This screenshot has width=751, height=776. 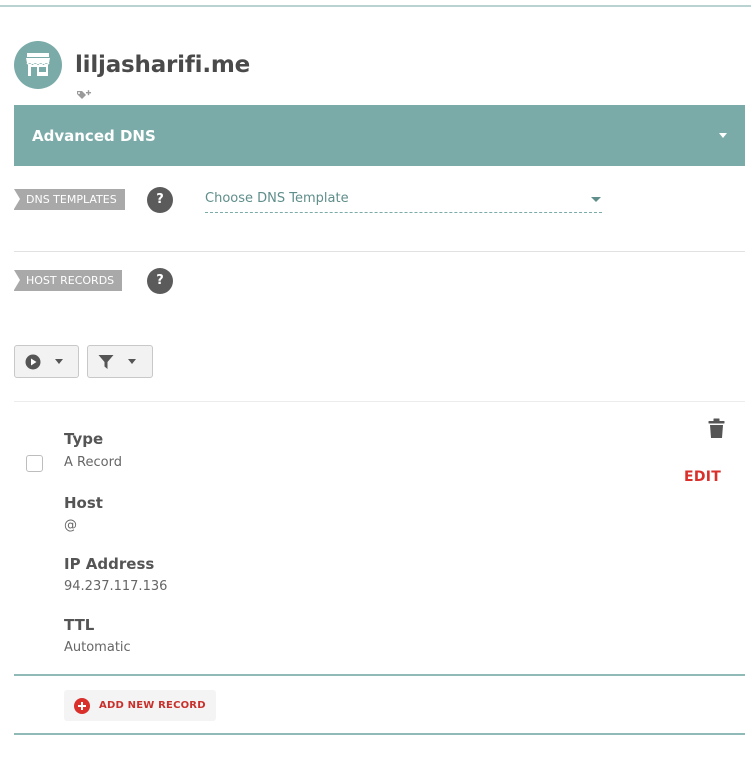 I want to click on dns-template-select-value: Choose DNS Template, so click(x=277, y=198).